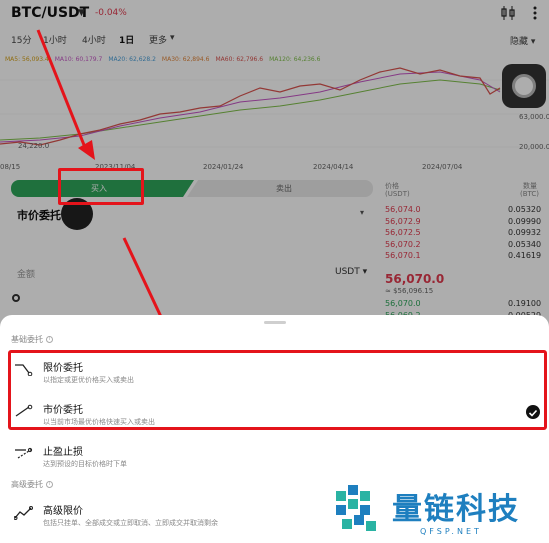  Describe the element at coordinates (456, 509) in the screenshot. I see `watermark-text: 量链科技` at that location.